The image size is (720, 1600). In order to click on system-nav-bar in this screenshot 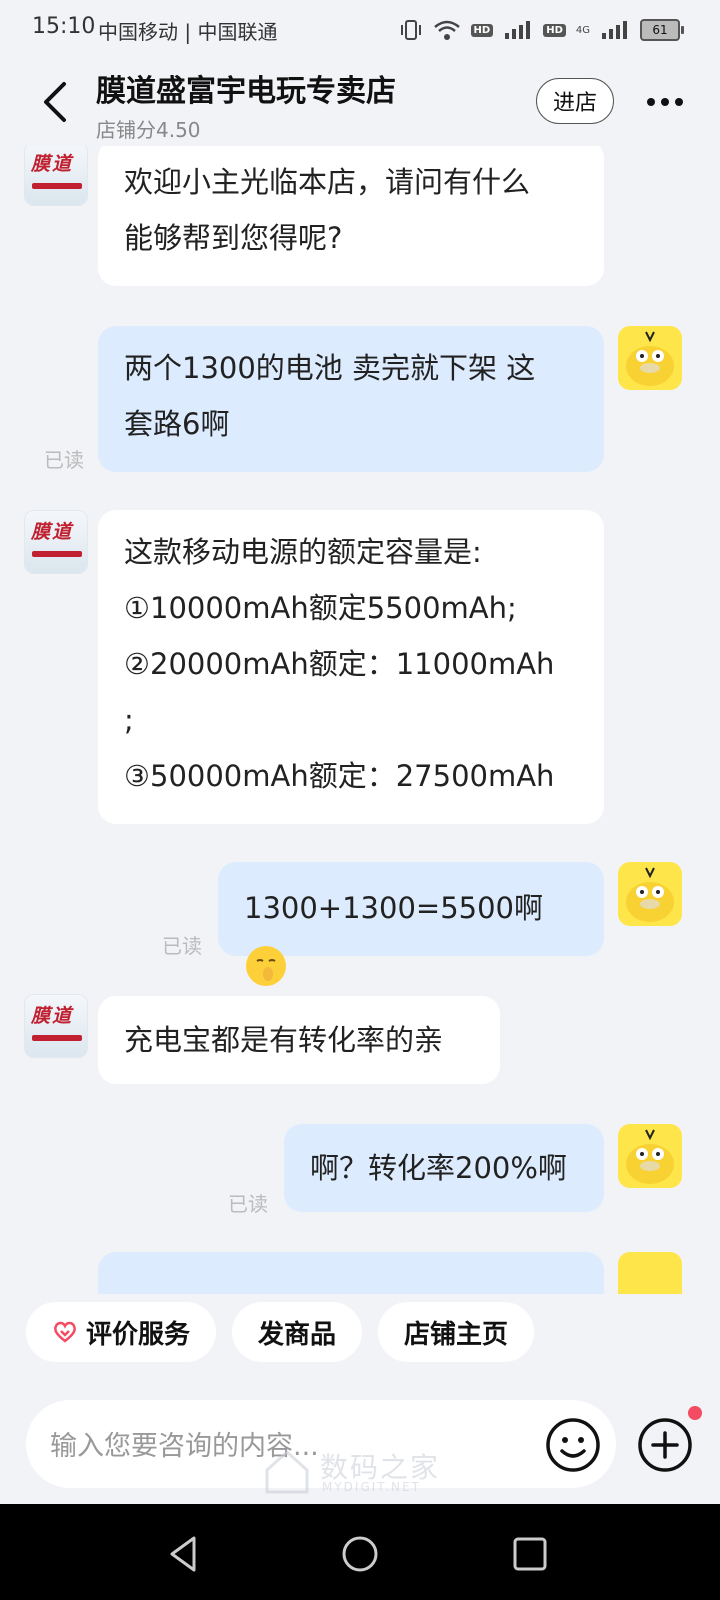, I will do `click(360, 1552)`.